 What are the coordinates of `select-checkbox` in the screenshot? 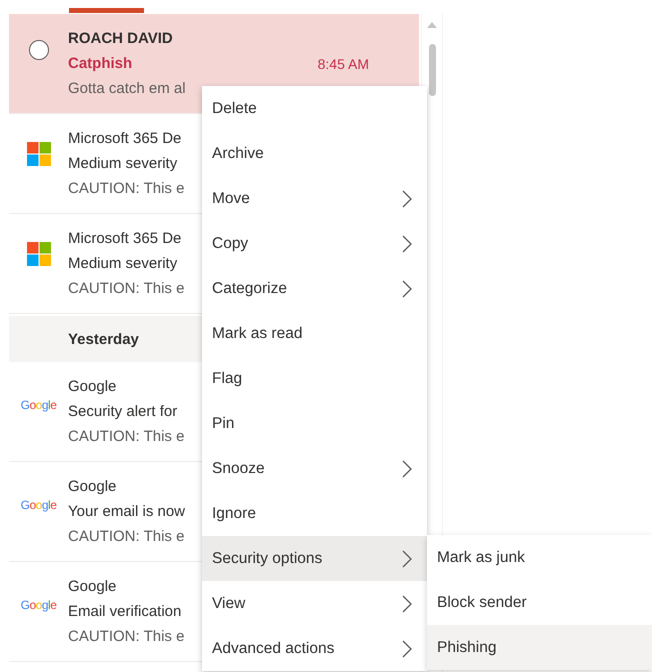 It's located at (38, 50).